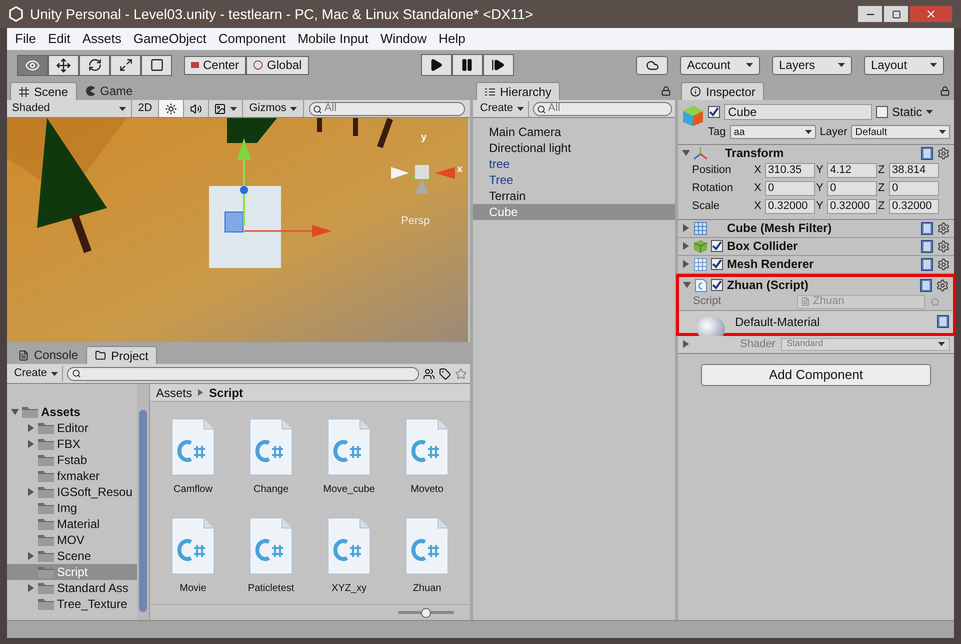 This screenshot has height=644, width=961. I want to click on maximize-button, so click(896, 14).